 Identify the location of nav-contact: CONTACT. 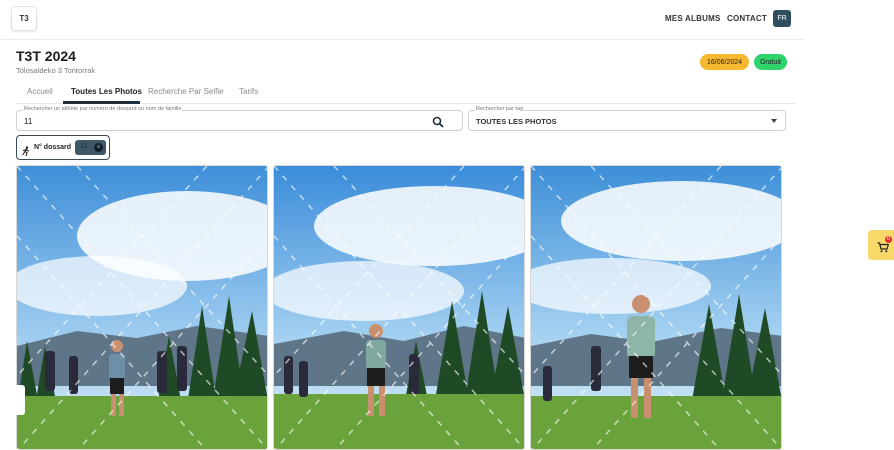
(747, 18).